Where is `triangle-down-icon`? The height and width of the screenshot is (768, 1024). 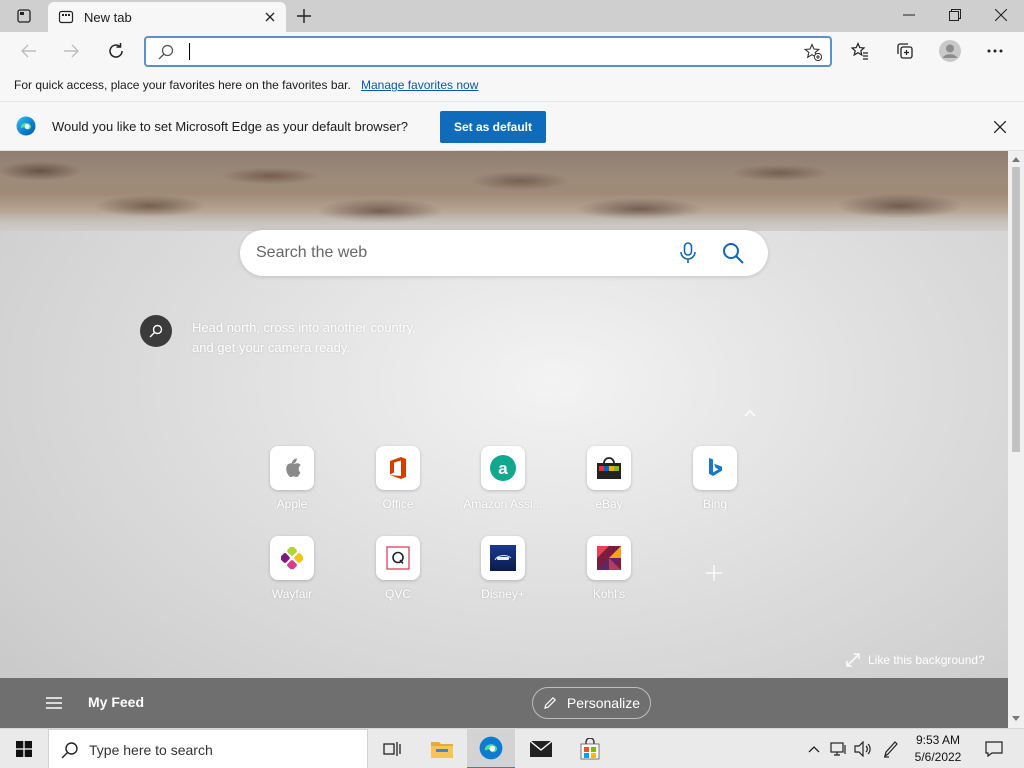 triangle-down-icon is located at coordinates (1016, 718).